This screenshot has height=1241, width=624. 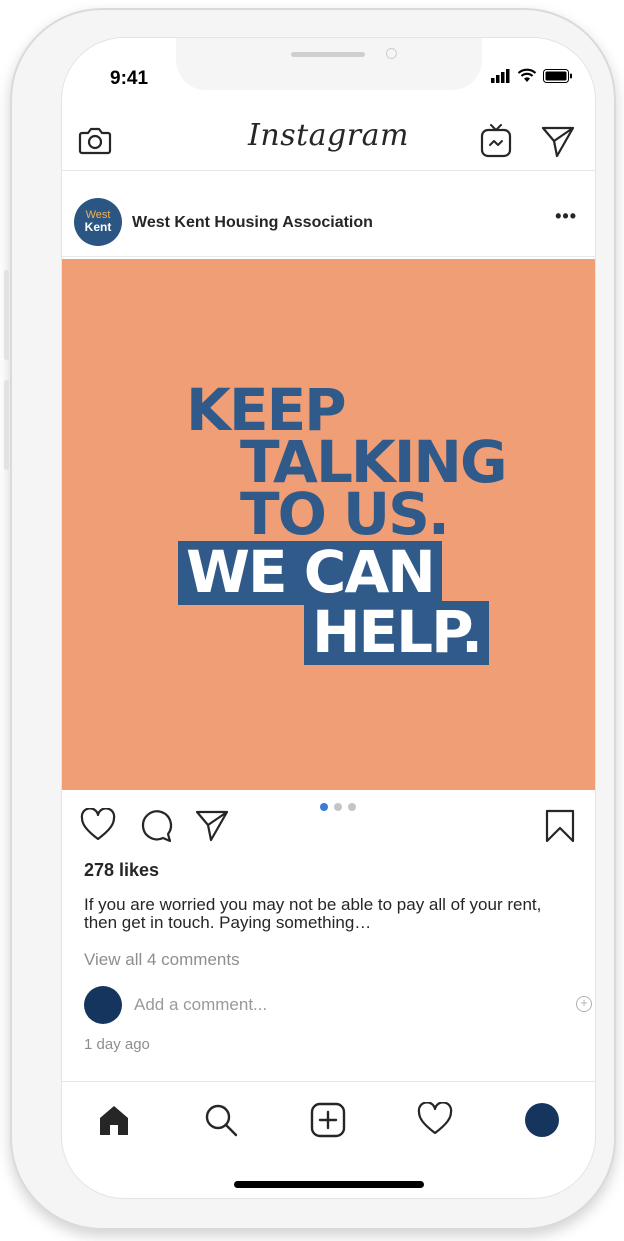 I want to click on speaker, so click(x=328, y=54).